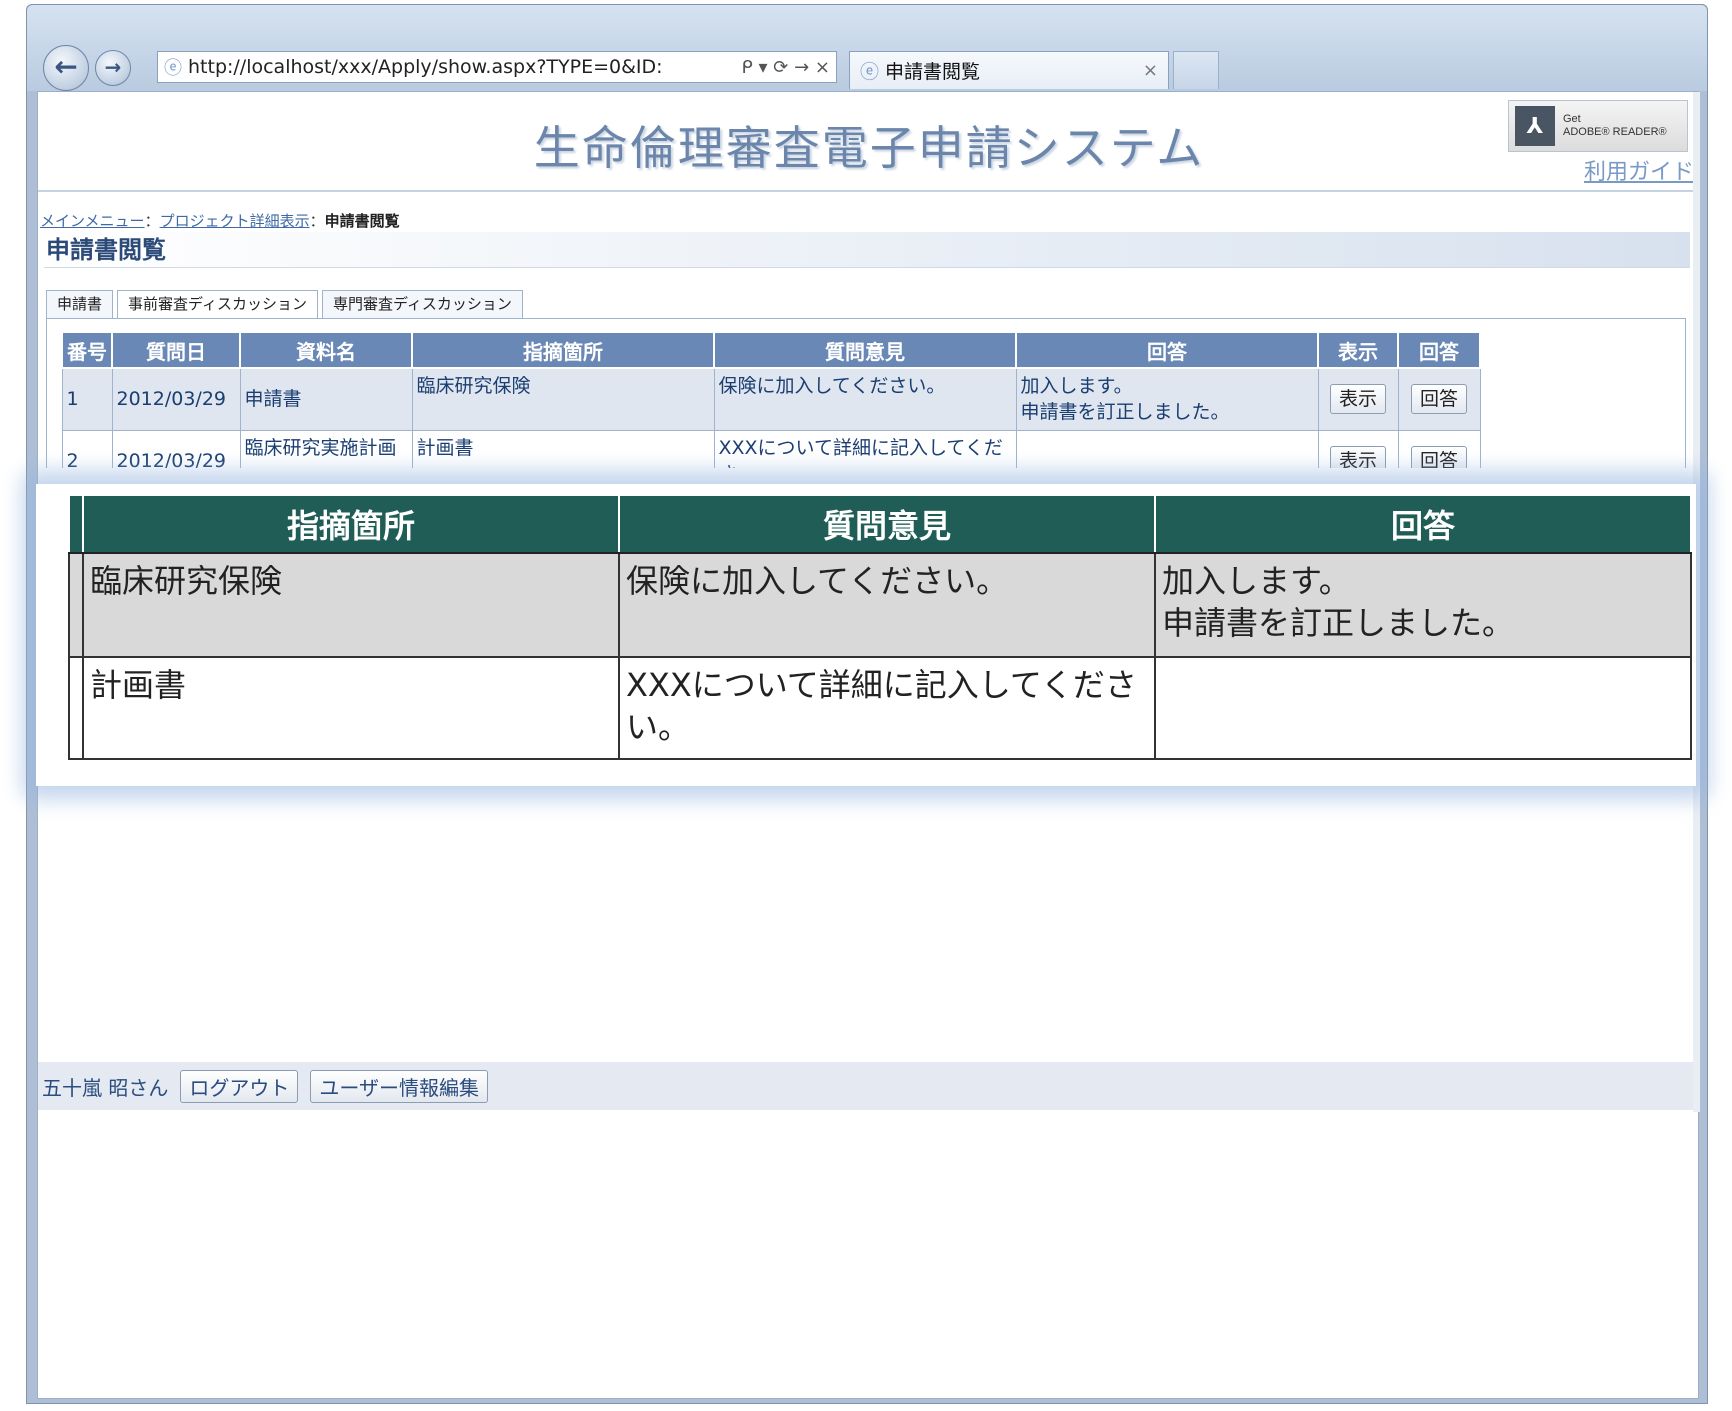 The width and height of the screenshot is (1732, 1411). Describe the element at coordinates (351, 708) in the screenshot. I see `zoom-cell-location: 計画書` at that location.